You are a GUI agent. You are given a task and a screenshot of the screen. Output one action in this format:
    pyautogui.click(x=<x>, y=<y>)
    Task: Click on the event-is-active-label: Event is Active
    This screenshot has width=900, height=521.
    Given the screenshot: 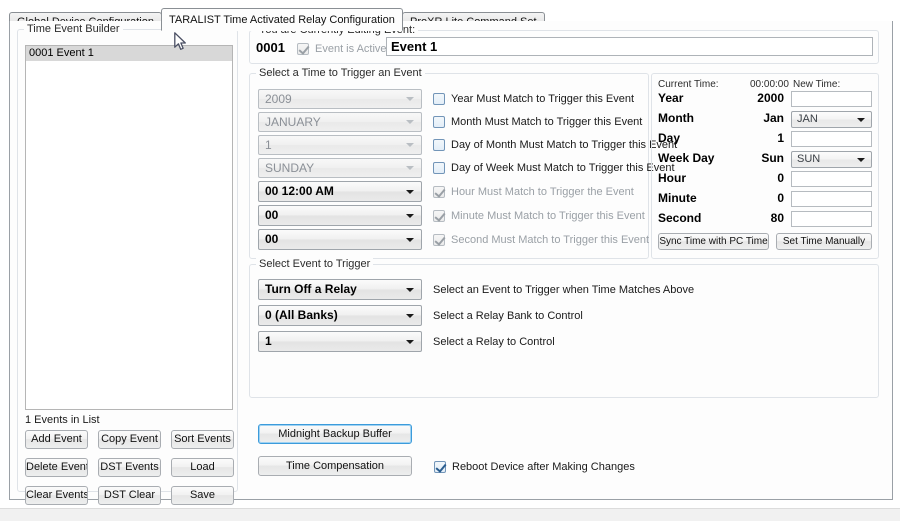 What is the action you would take?
    pyautogui.click(x=351, y=49)
    